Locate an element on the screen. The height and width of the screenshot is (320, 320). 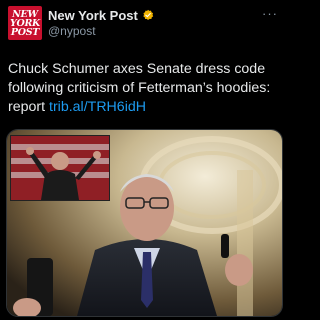
avatar: NEW YORK POST is located at coordinates (25, 23).